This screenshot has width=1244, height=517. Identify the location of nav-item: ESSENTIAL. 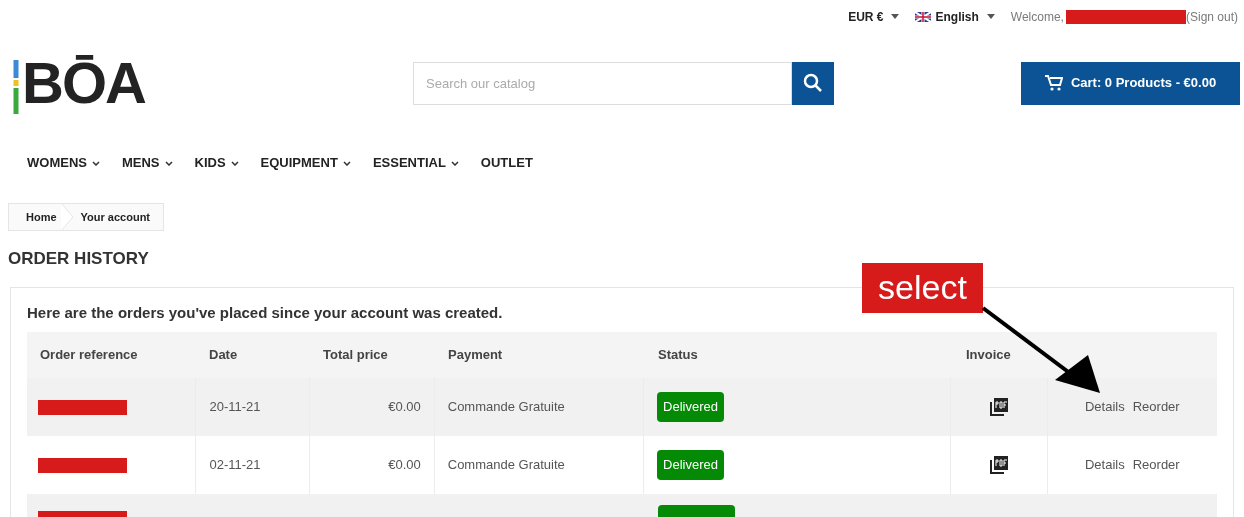
(409, 163).